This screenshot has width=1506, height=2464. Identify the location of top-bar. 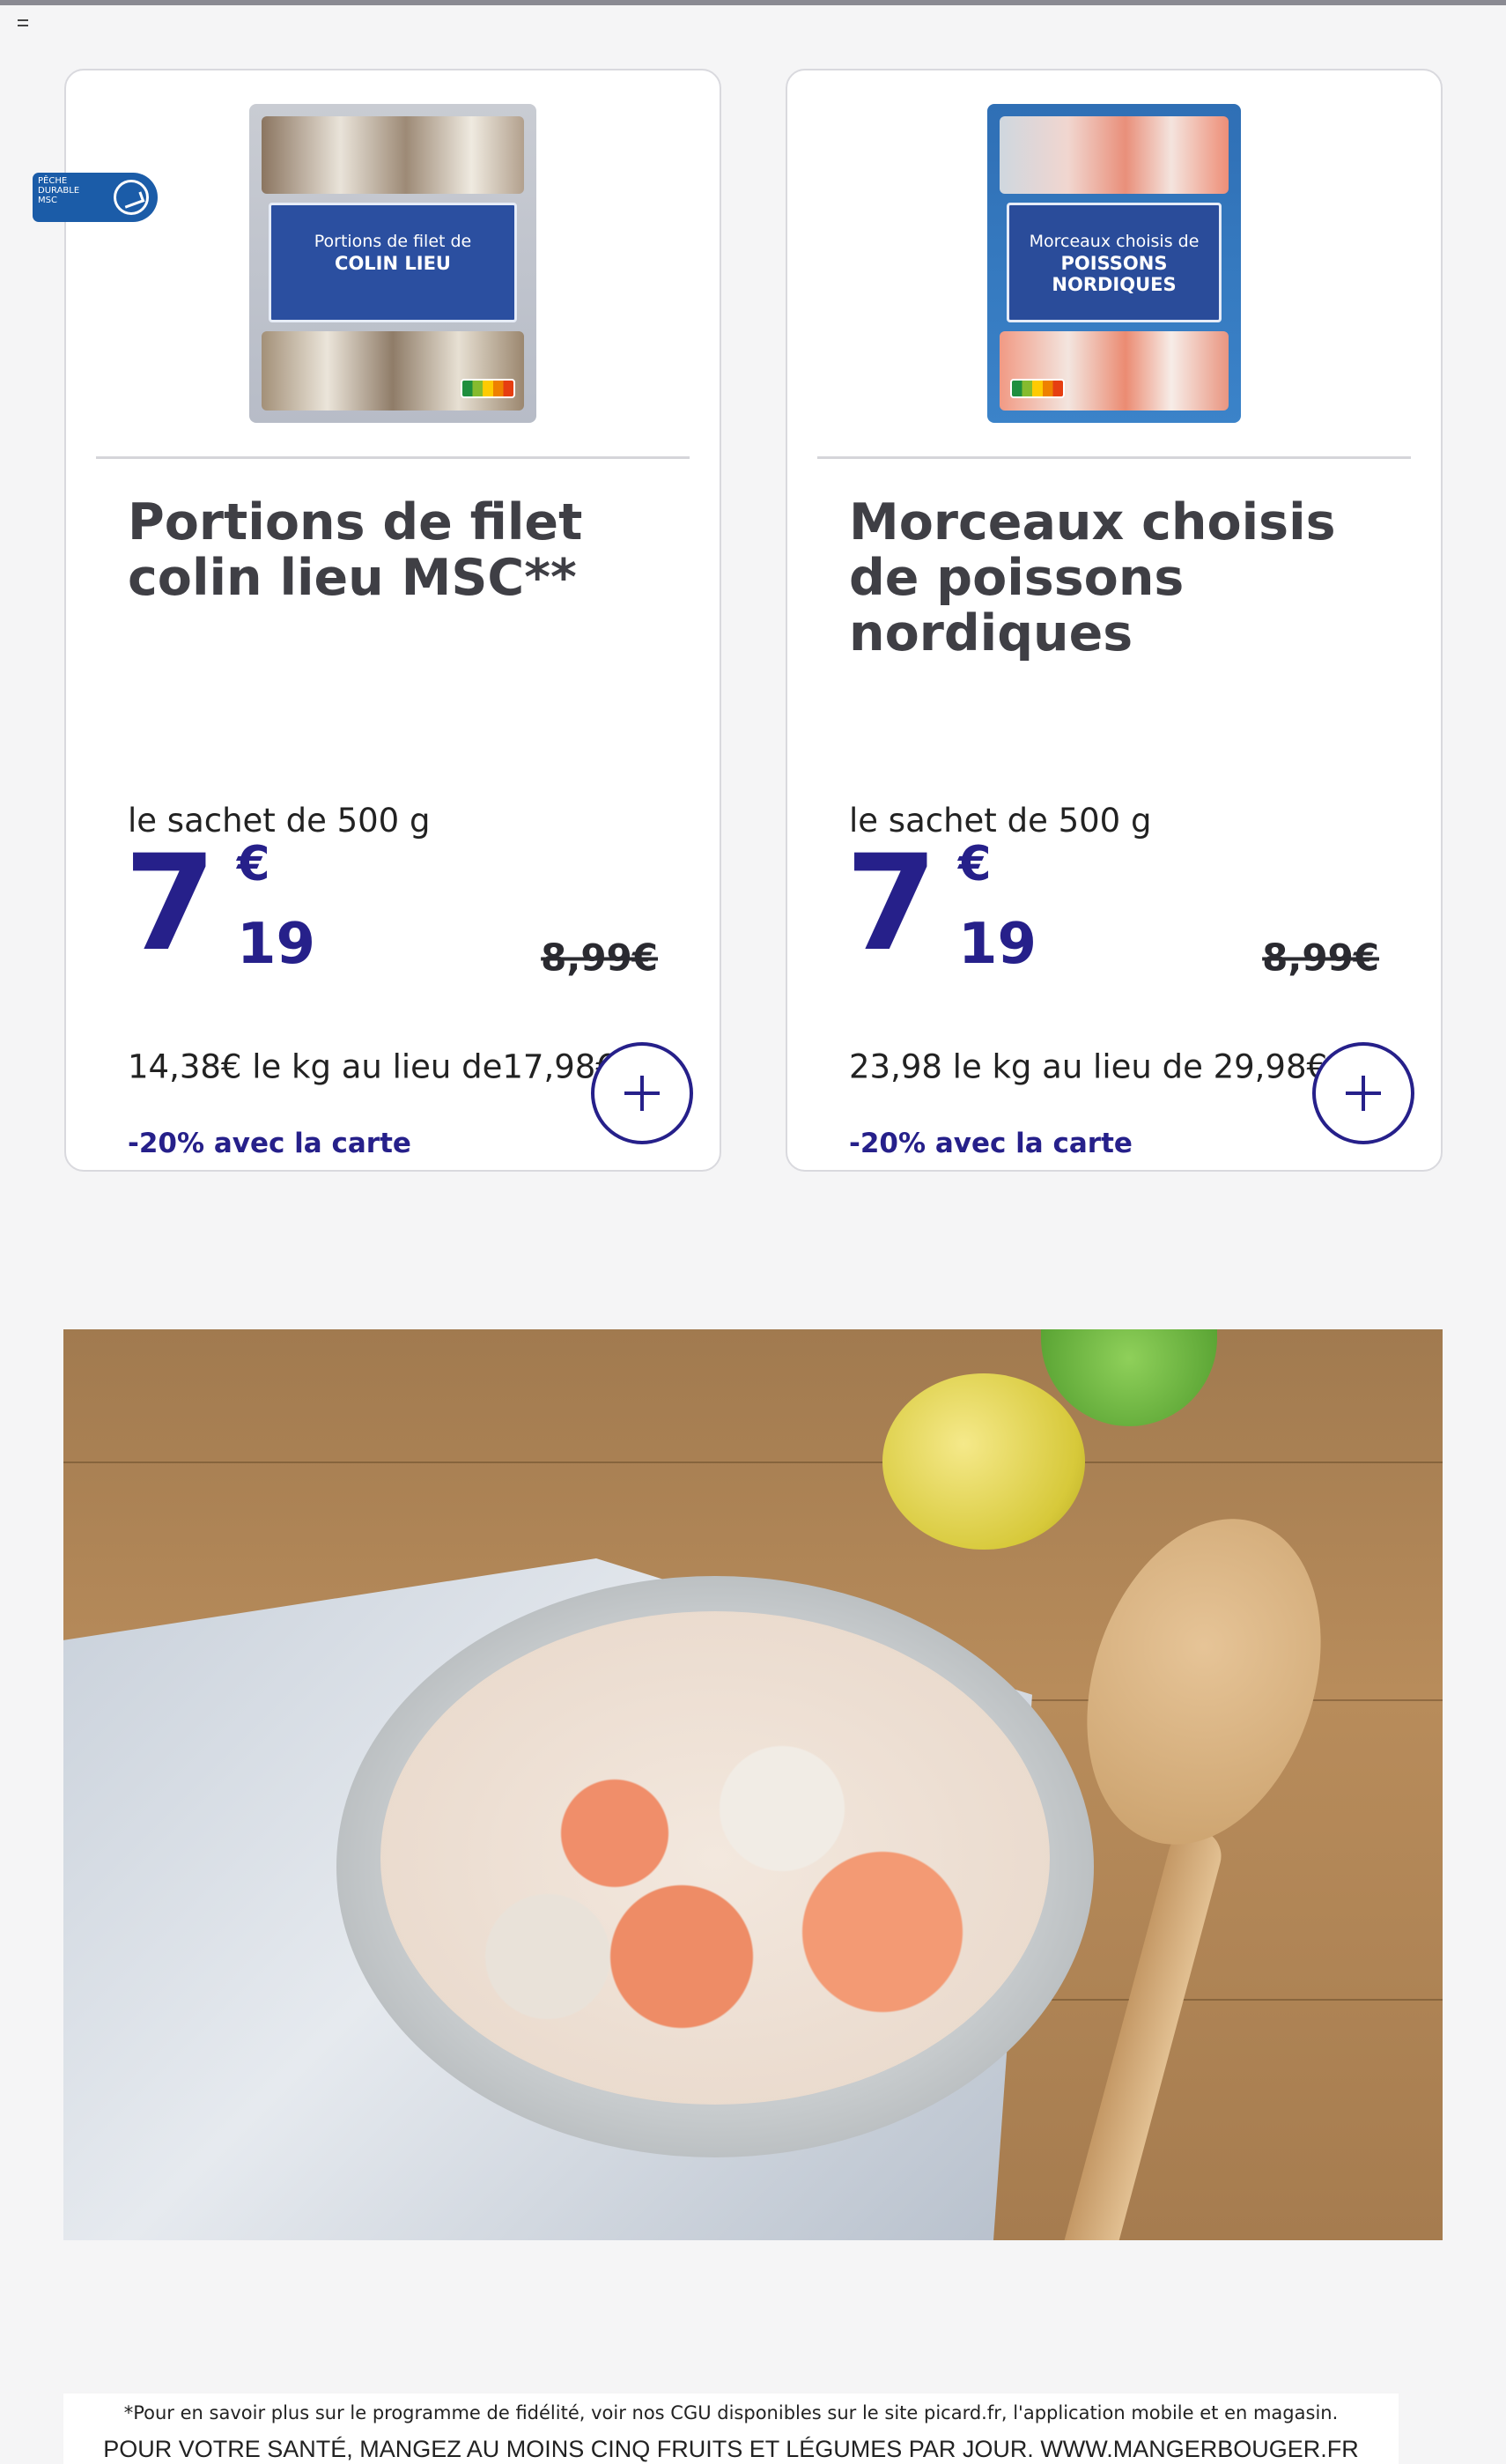
(753, 2).